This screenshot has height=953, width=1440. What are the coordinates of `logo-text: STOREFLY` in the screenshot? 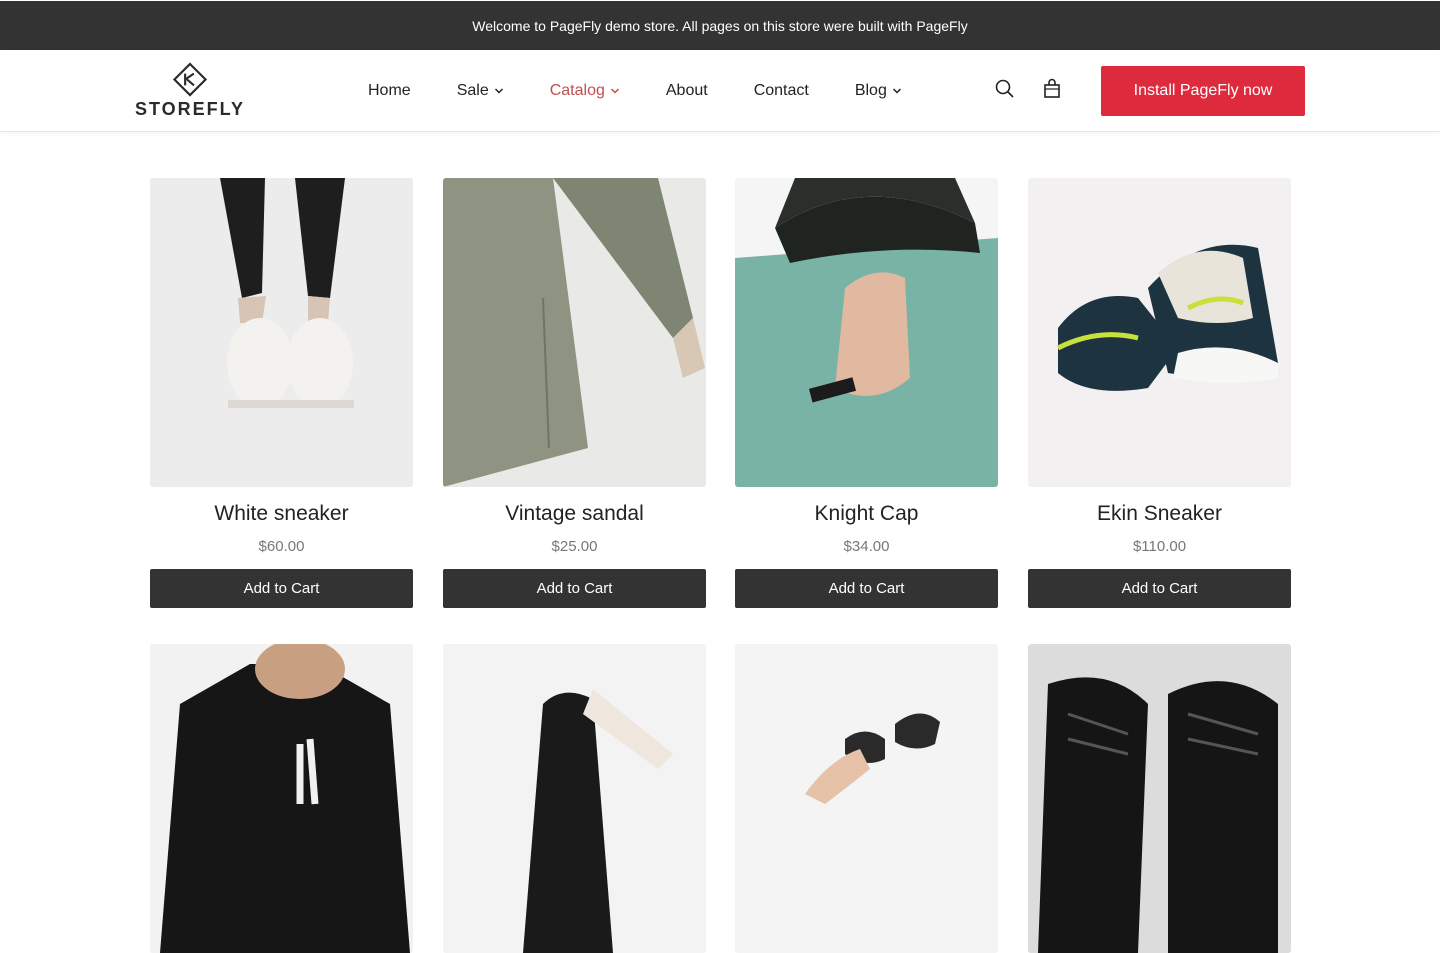 It's located at (190, 109).